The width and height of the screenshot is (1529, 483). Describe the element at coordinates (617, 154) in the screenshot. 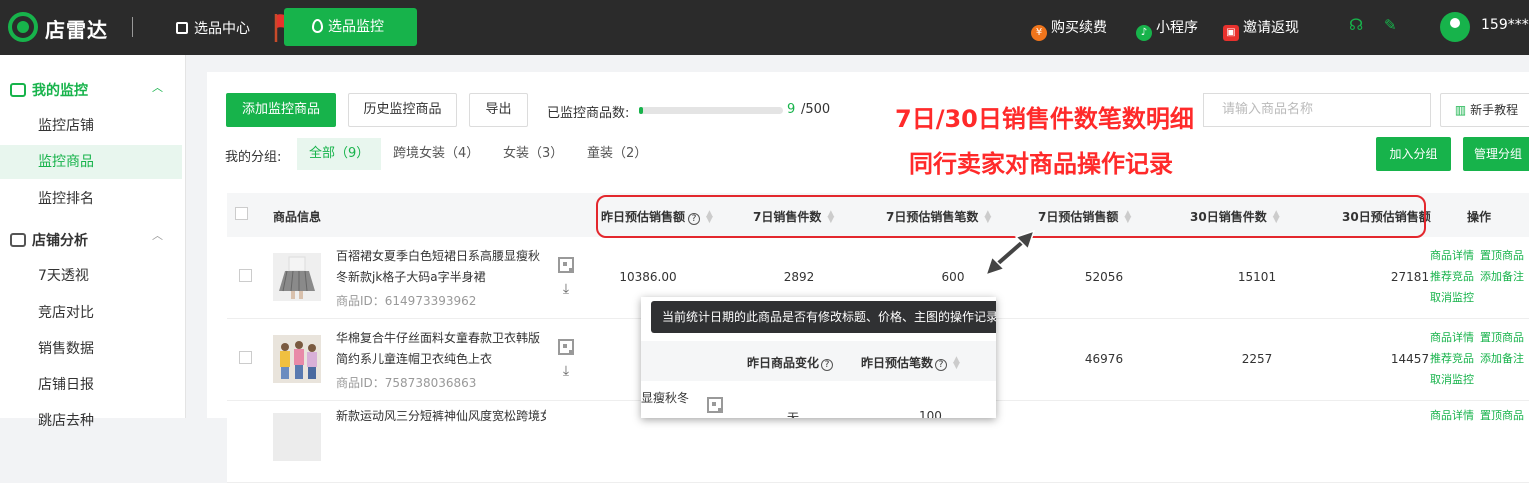

I see `group-chip-kids: 童装（2）` at that location.